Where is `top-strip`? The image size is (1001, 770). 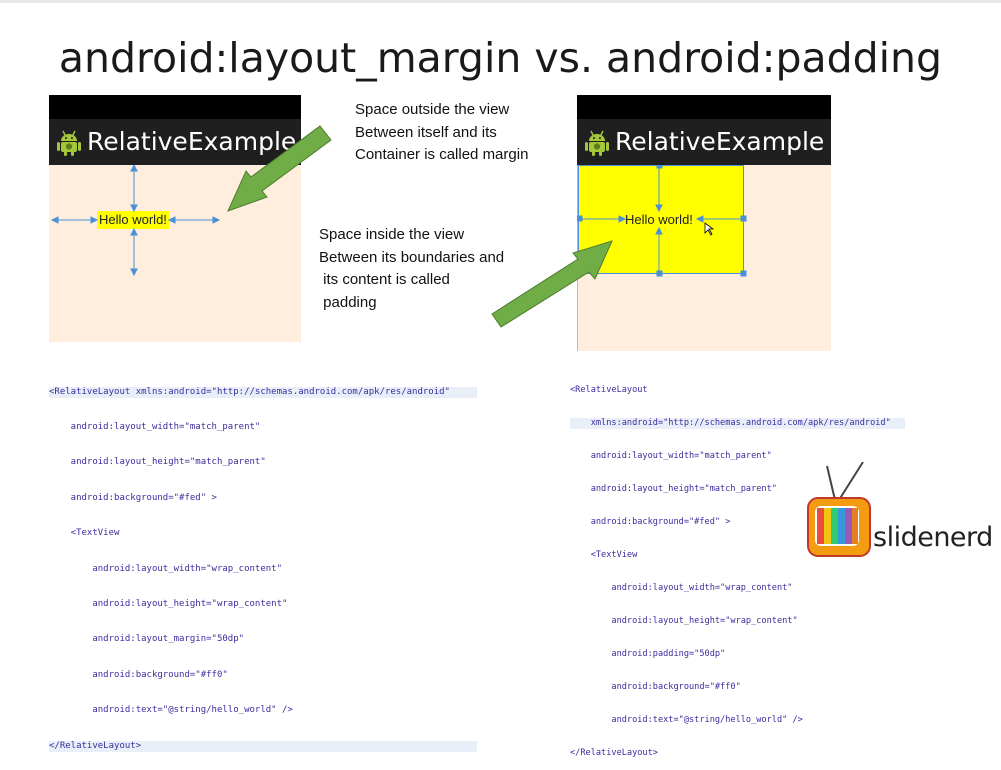 top-strip is located at coordinates (500, 1).